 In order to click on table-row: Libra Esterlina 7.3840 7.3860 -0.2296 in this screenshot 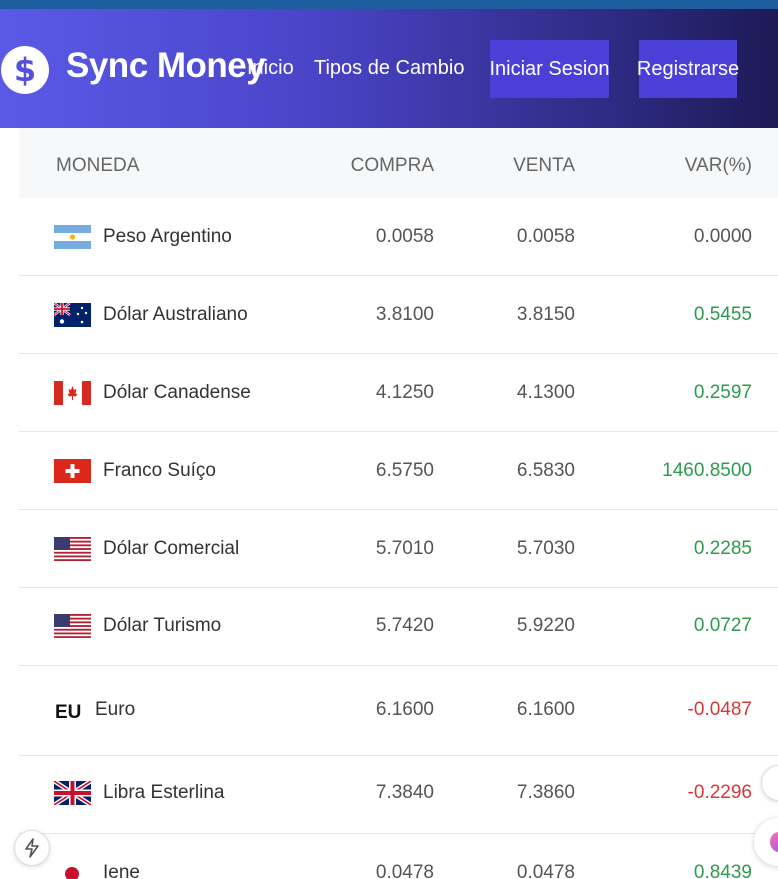, I will do `click(398, 795)`.